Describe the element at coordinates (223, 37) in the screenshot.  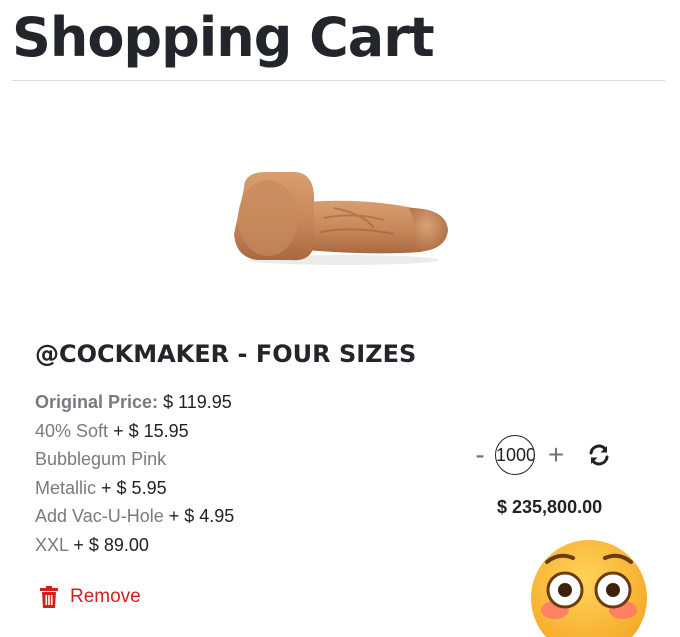
I see `page-title: Shopping Cart` at that location.